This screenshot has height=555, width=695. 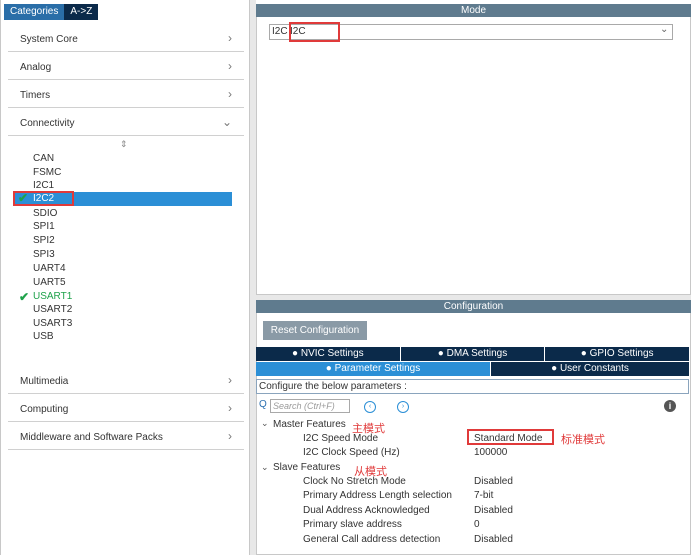 What do you see at coordinates (44, 227) in the screenshot?
I see `peripheral-spi1: SPI1` at bounding box center [44, 227].